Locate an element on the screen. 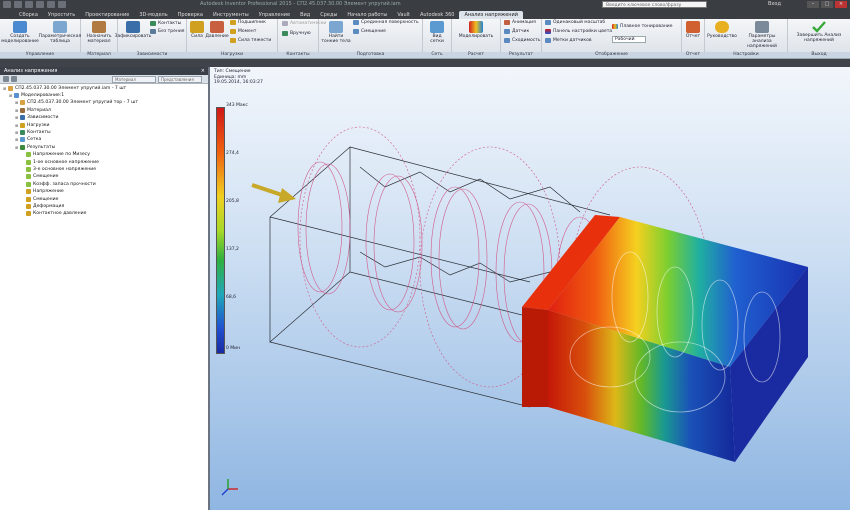 This screenshot has height=510, width=850. tab-6: Управление is located at coordinates (274, 15).